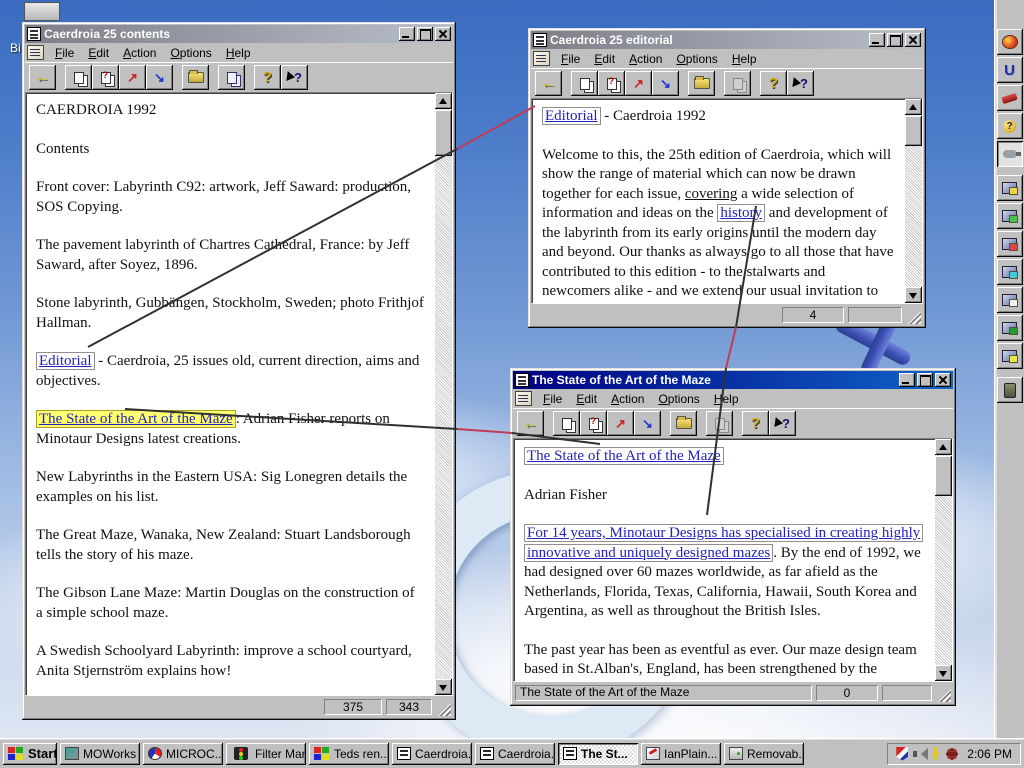  Describe the element at coordinates (571, 116) in the screenshot. I see `link-editorial-heading: Editorial` at that location.